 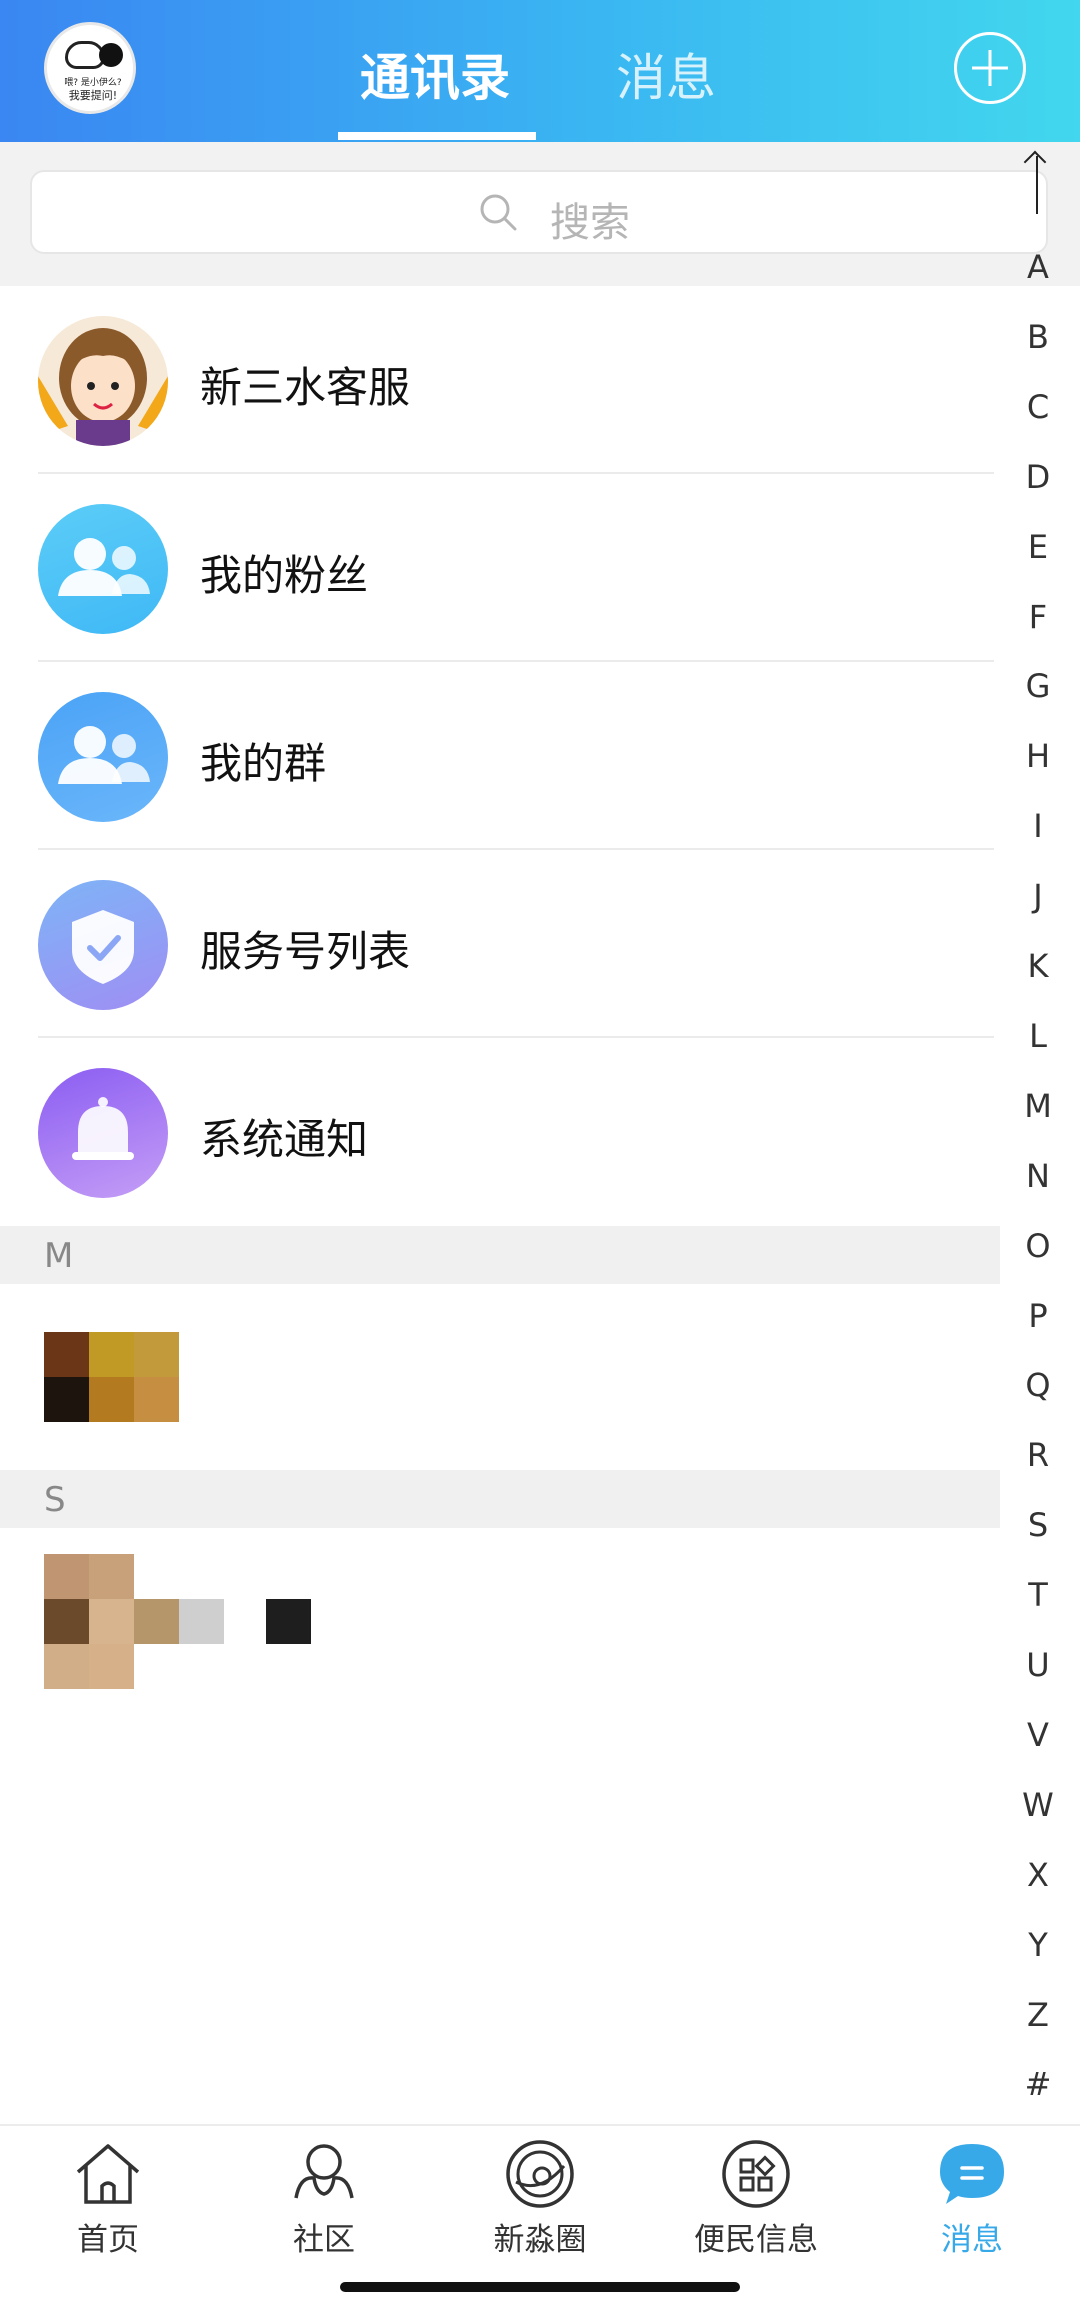 What do you see at coordinates (1038, 2015) in the screenshot?
I see `index-letter: Z` at bounding box center [1038, 2015].